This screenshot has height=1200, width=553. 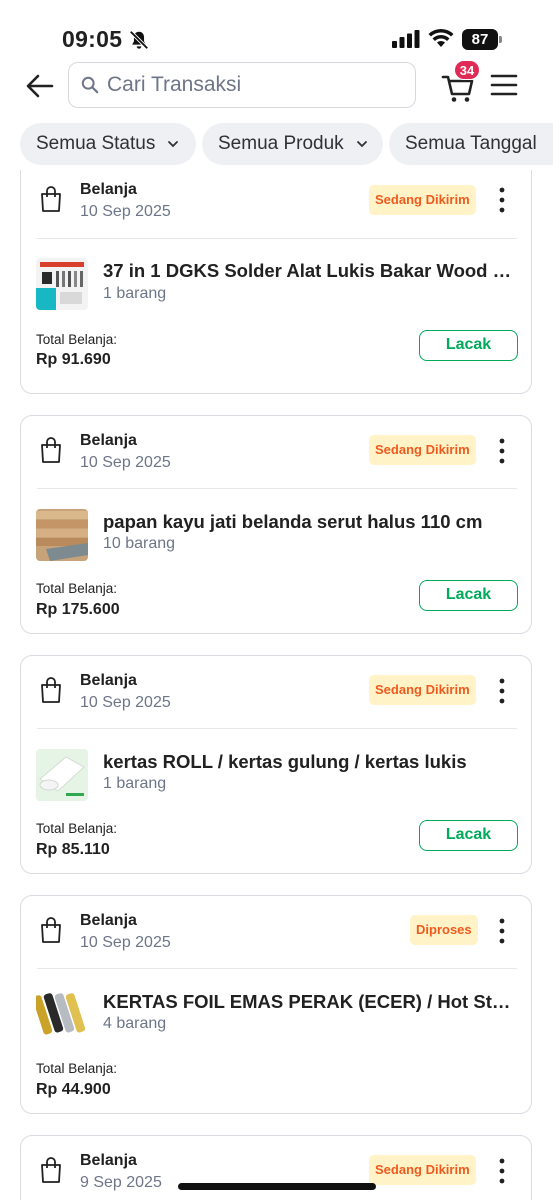 What do you see at coordinates (504, 85) in the screenshot?
I see `hamburger-menu-icon` at bounding box center [504, 85].